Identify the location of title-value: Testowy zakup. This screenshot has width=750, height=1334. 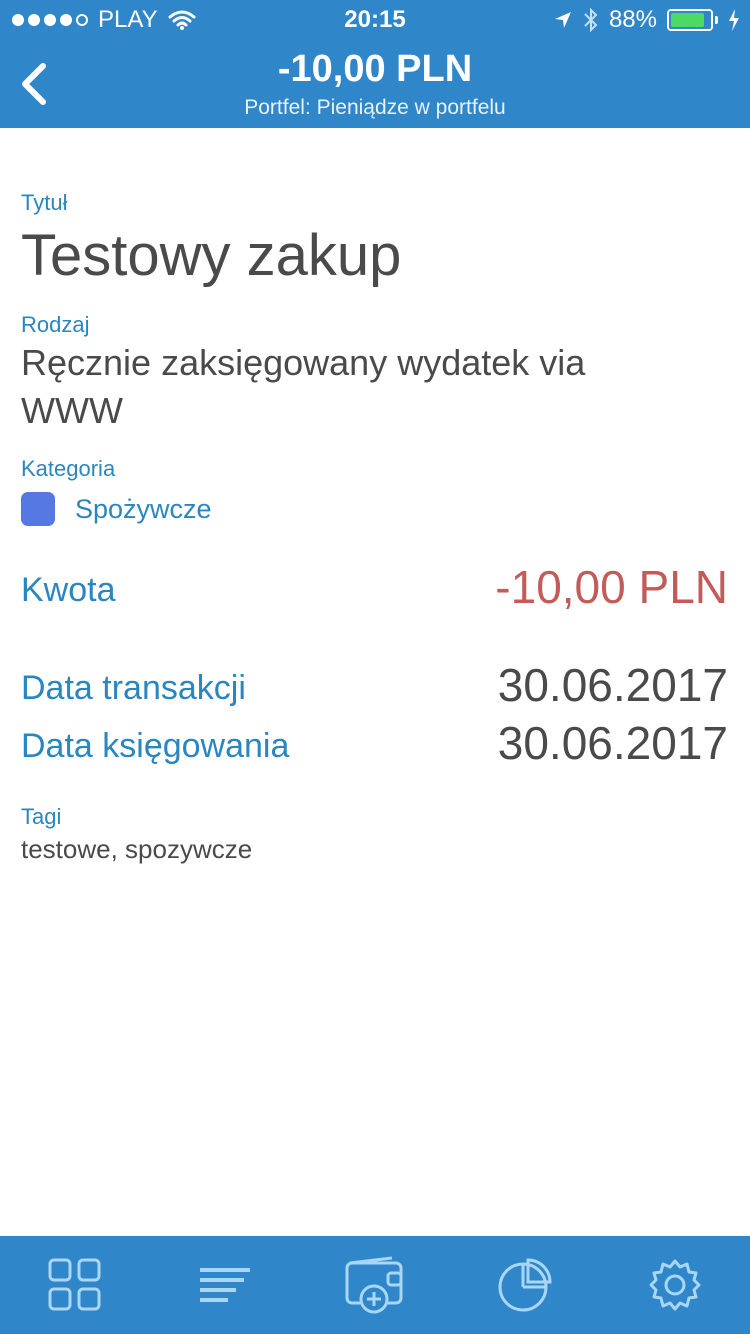
(211, 255).